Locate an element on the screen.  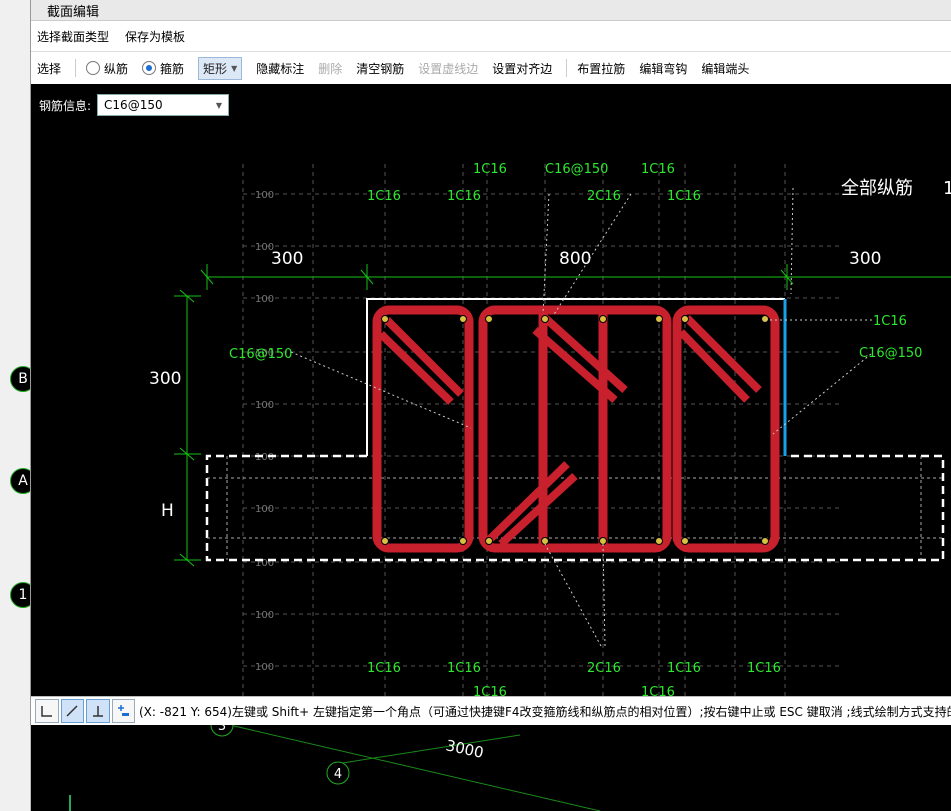
ortho-l-icon is located at coordinates (47, 711).